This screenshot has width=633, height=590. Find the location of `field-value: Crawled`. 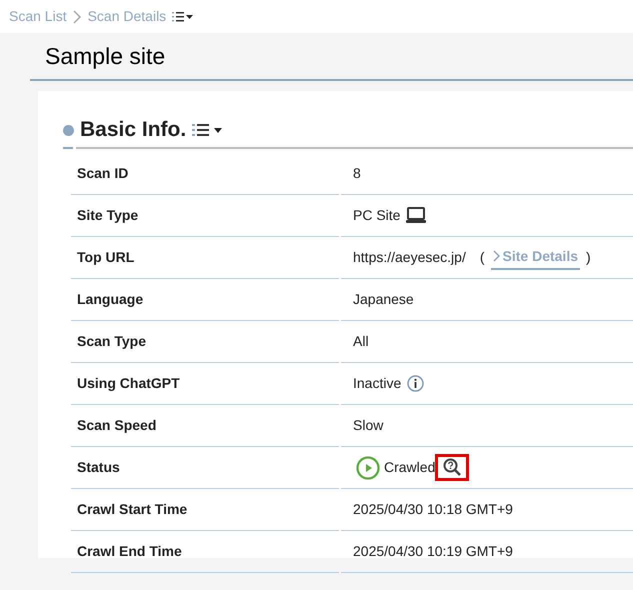

field-value: Crawled is located at coordinates (410, 467).